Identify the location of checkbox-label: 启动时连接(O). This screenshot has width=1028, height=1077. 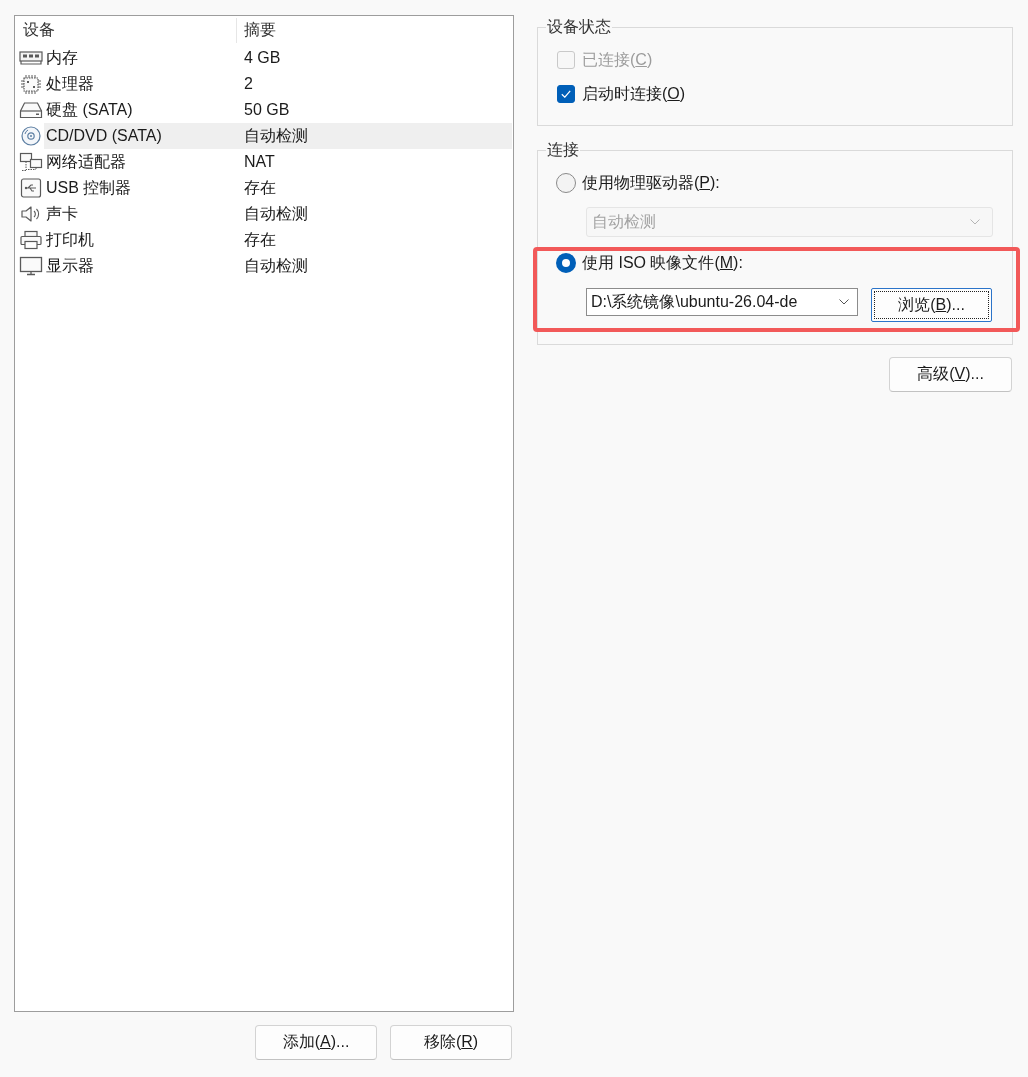
(634, 93).